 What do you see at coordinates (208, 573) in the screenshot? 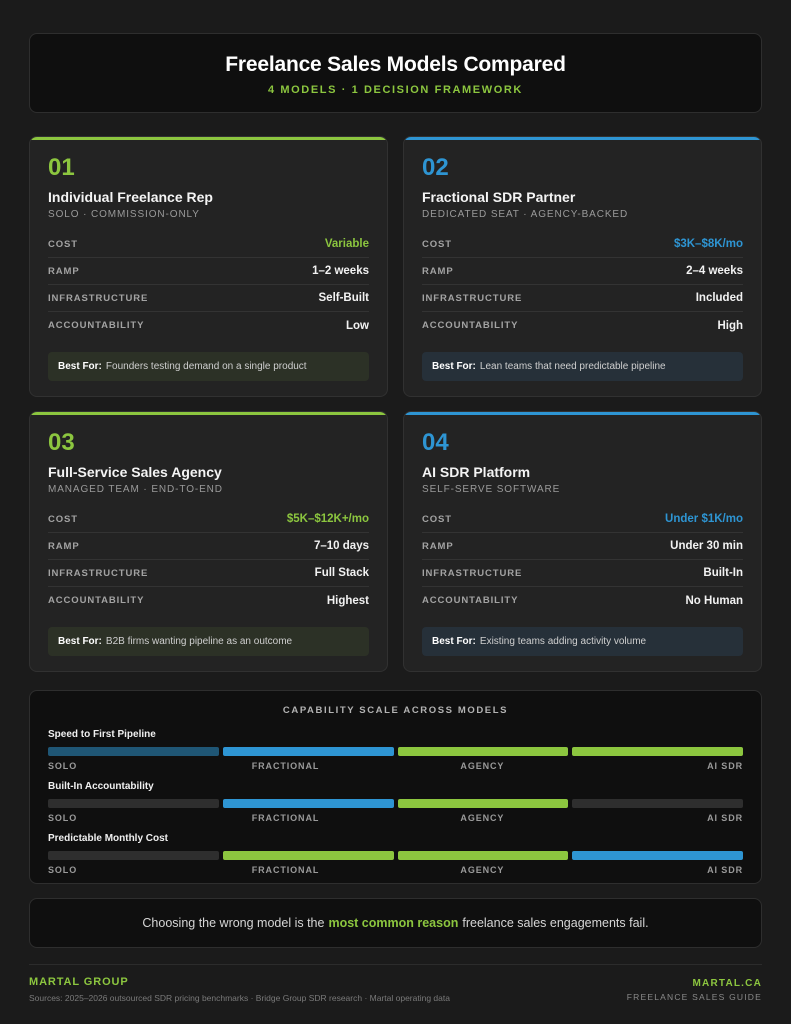
I see `row-infrastructure: INFRASTRUCTURE Full Stack` at bounding box center [208, 573].